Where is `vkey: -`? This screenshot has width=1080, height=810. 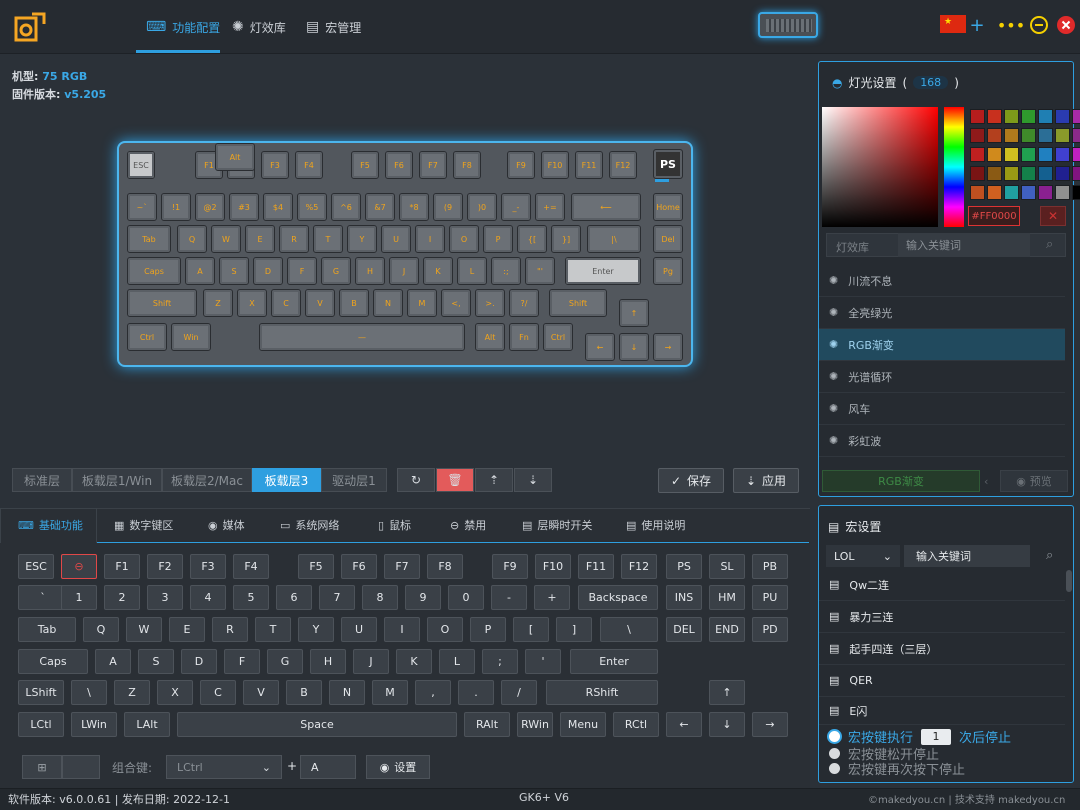
vkey: - is located at coordinates (509, 597).